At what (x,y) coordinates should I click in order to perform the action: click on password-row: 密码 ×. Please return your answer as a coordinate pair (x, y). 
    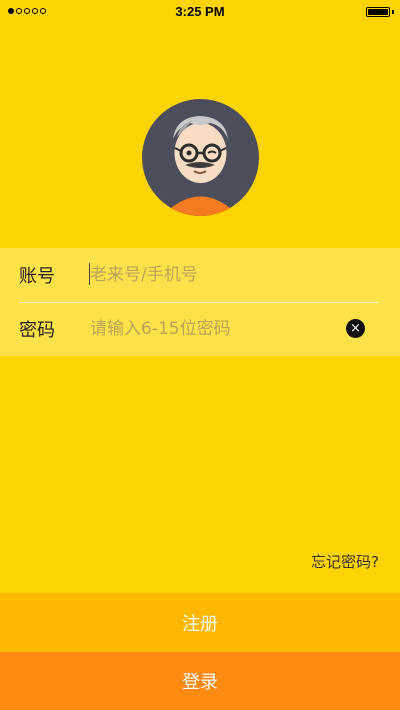
    Looking at the image, I should click on (200, 329).